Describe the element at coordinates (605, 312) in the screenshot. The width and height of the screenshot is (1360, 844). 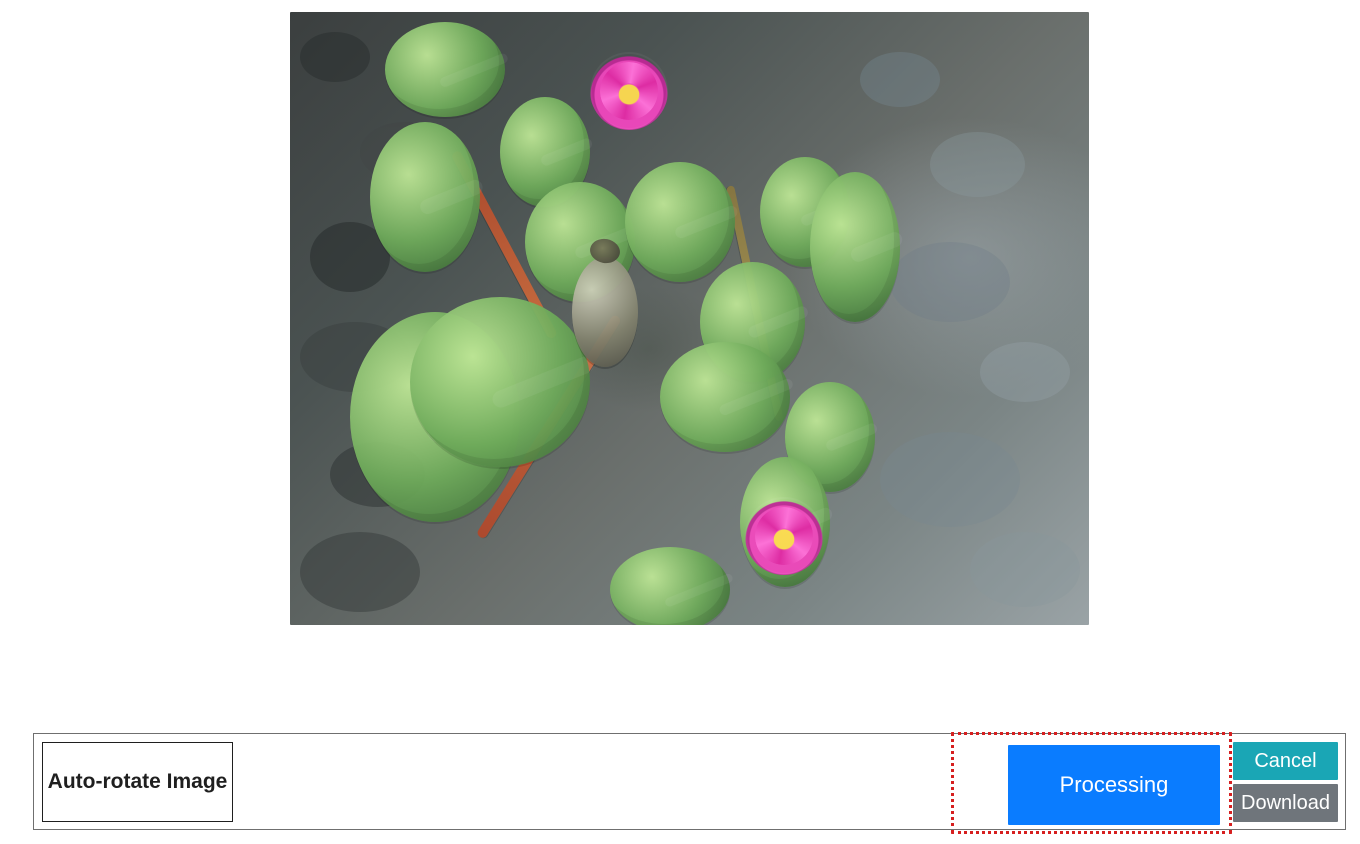
I see `turtle` at that location.